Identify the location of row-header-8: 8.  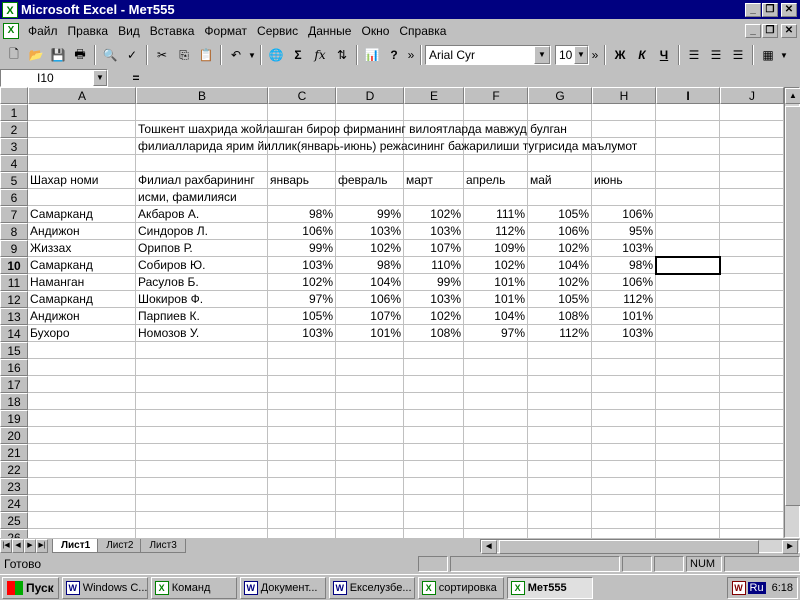
(14, 231).